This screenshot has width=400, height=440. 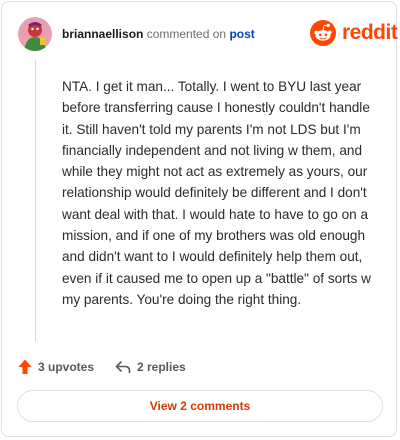 I want to click on view-comments-button: View 2 comments, so click(x=200, y=406).